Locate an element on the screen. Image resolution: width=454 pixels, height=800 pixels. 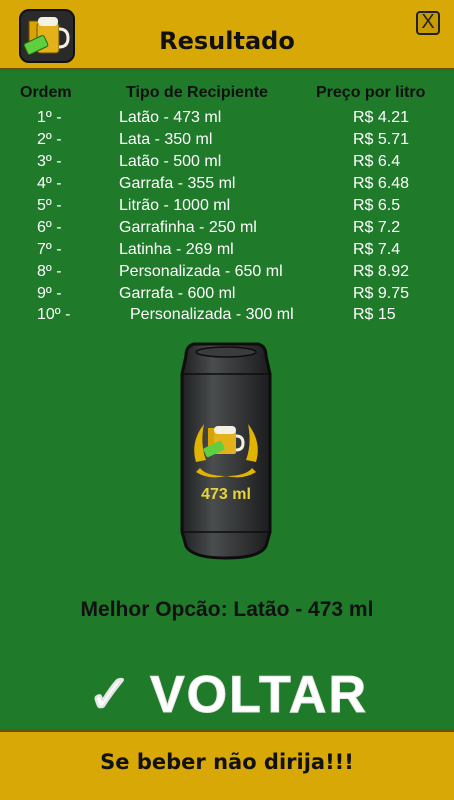
row-order: 8º - is located at coordinates (49, 271).